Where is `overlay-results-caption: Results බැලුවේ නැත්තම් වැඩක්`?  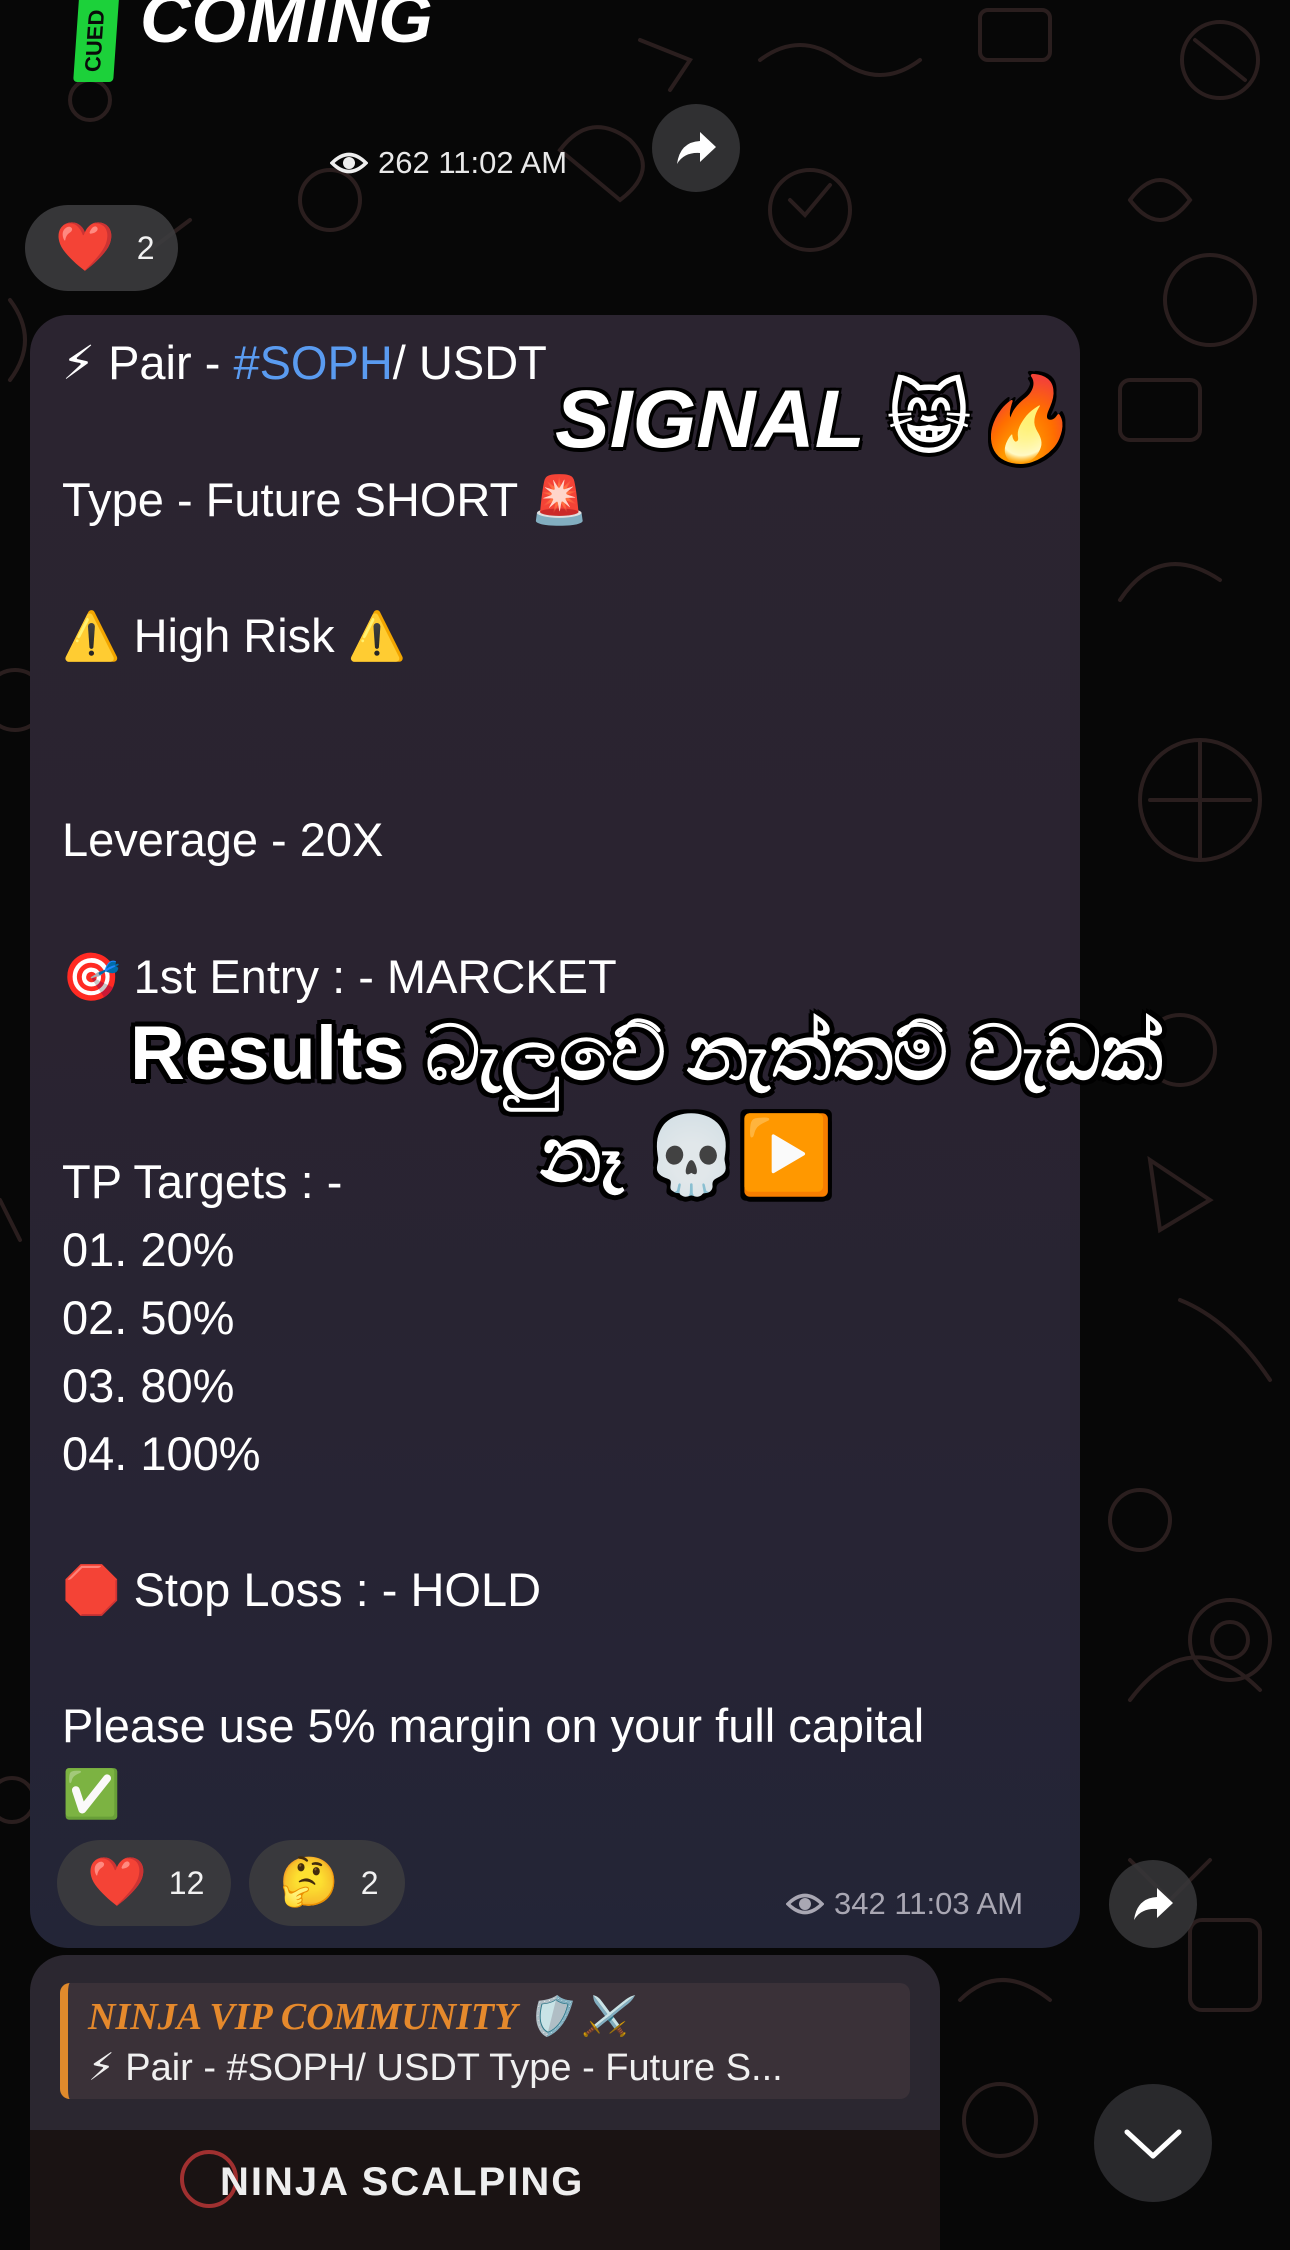
overlay-results-caption: Results බැලුවේ නැත්තම් වැඩක් is located at coordinates (646, 1053).